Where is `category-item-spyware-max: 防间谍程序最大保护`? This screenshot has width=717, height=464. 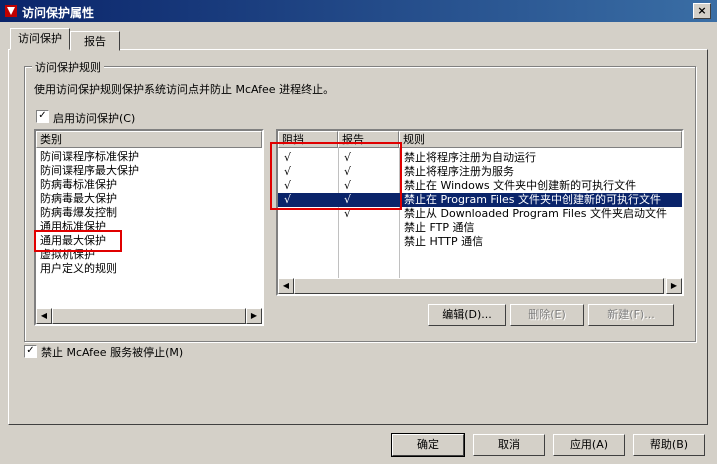
category-item-spyware-max: 防间谍程序最大保护 is located at coordinates (89, 171).